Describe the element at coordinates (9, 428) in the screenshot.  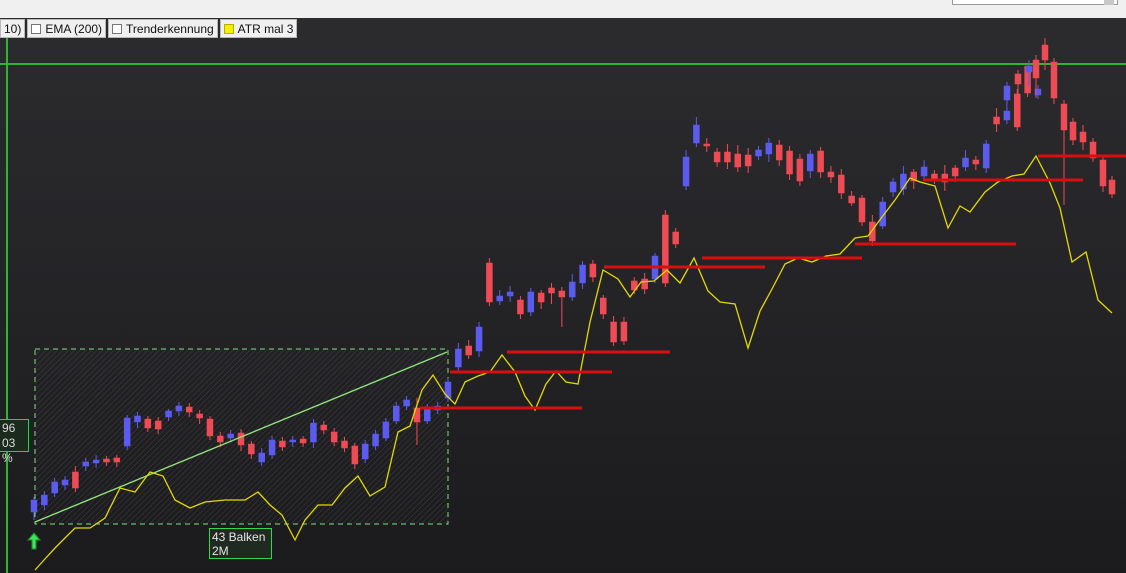
I see `price-axis-value: 96` at that location.